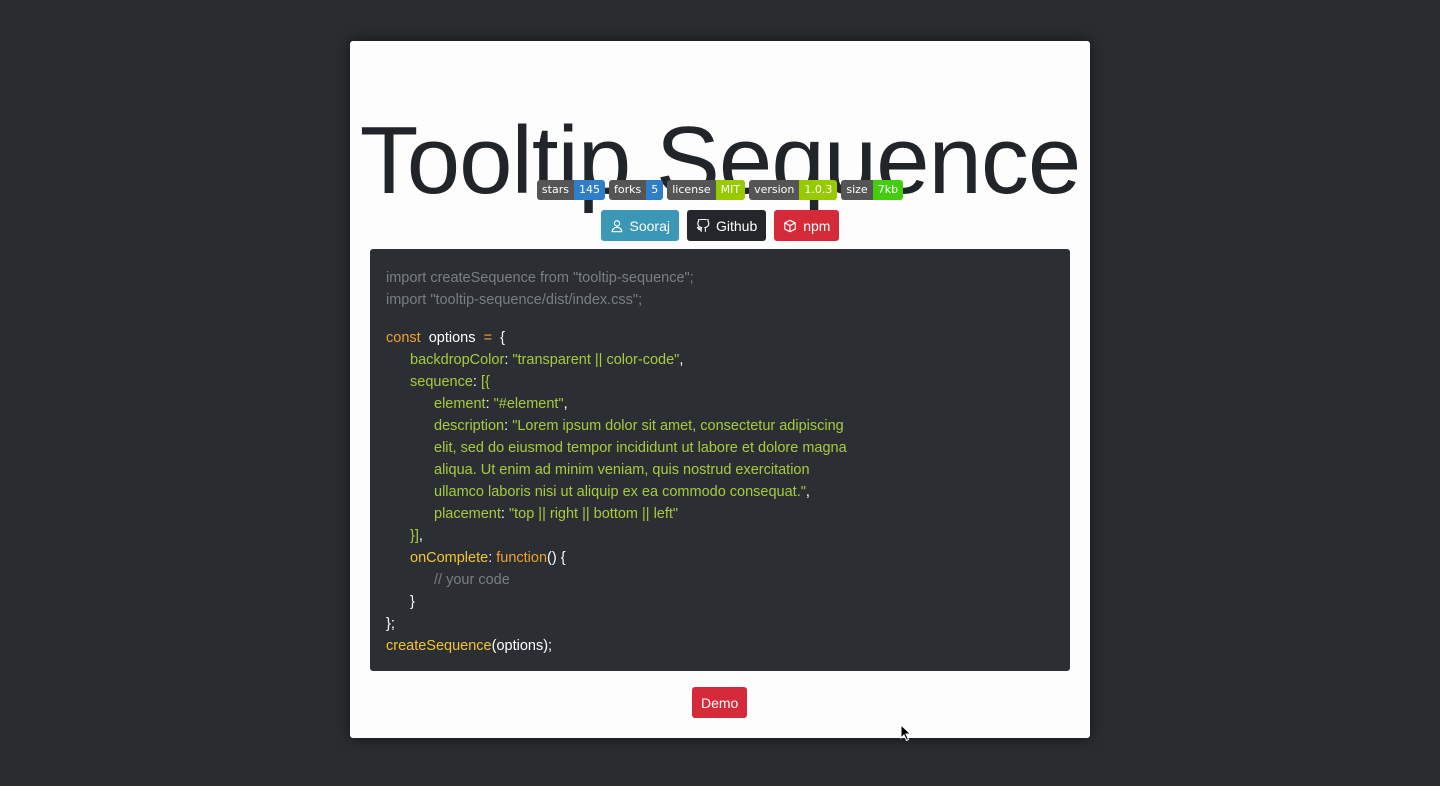  I want to click on code-token: [{, so click(485, 382).